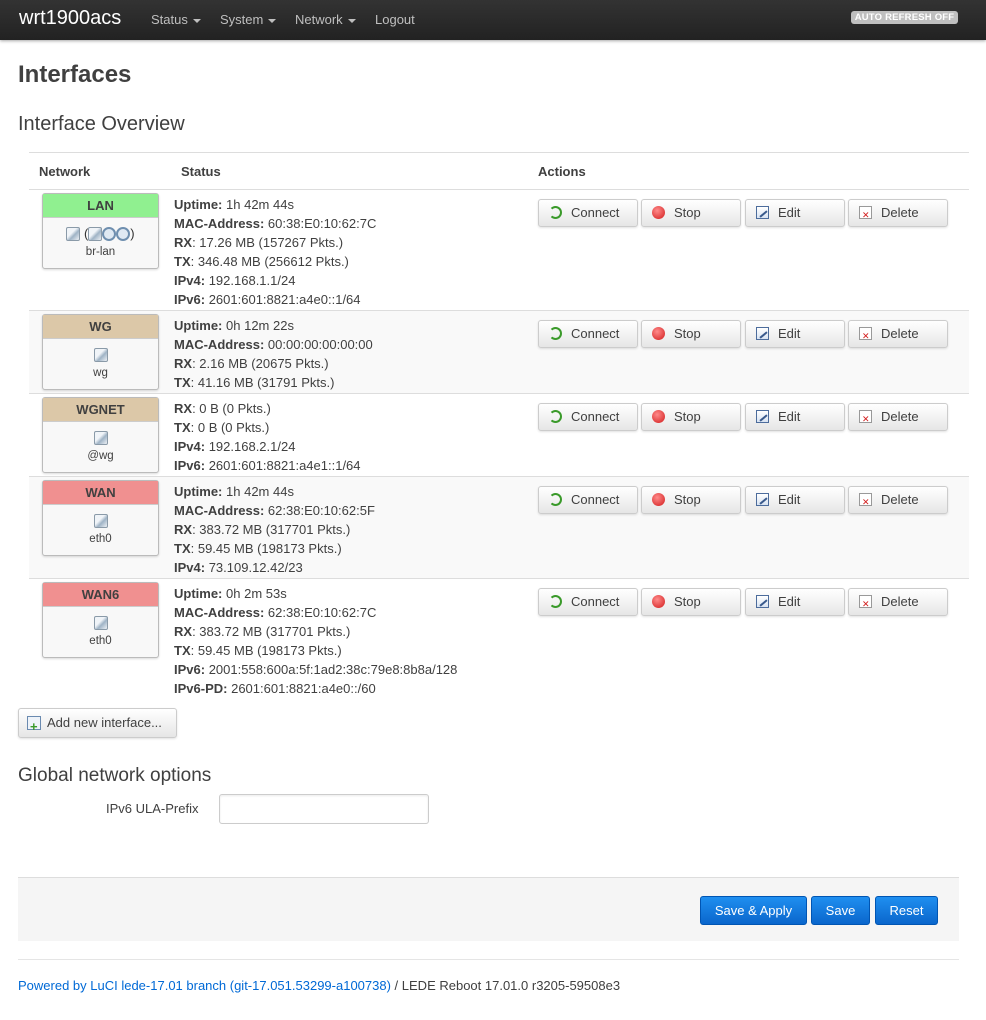 The height and width of the screenshot is (1020, 986). What do you see at coordinates (753, 910) in the screenshot?
I see `save-apply-button: Save & Apply` at bounding box center [753, 910].